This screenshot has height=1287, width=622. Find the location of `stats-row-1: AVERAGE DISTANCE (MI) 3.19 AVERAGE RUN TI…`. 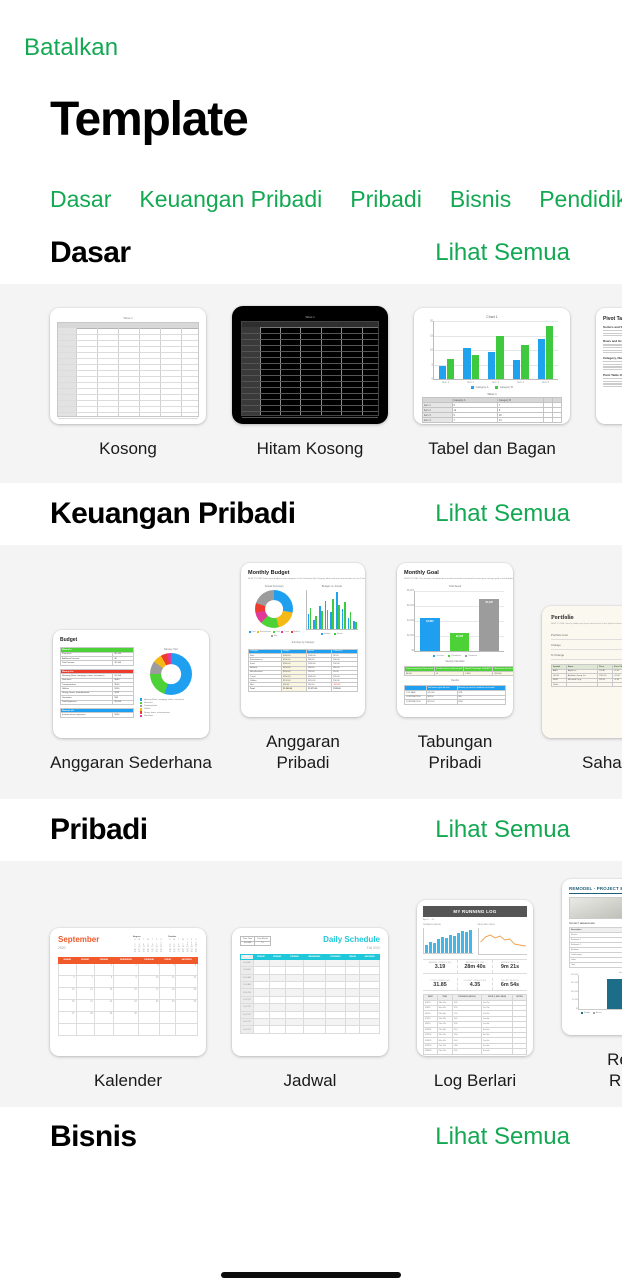

stats-row-1: AVERAGE DISTANCE (MI) 3.19 AVERAGE RUN TI… is located at coordinates (475, 966).